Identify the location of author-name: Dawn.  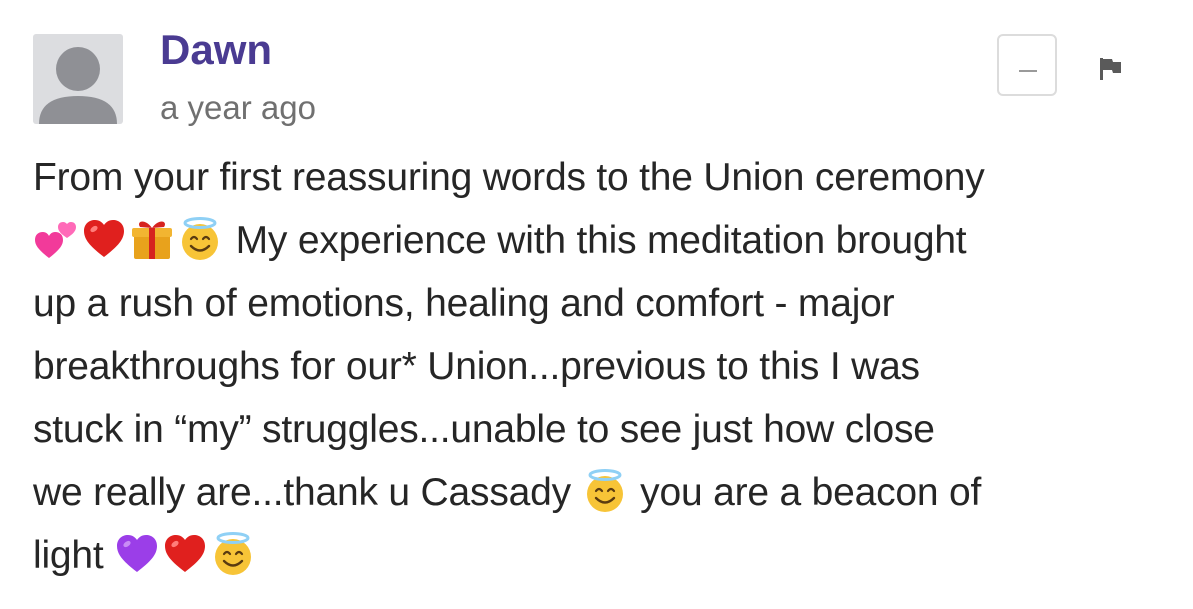
(216, 50).